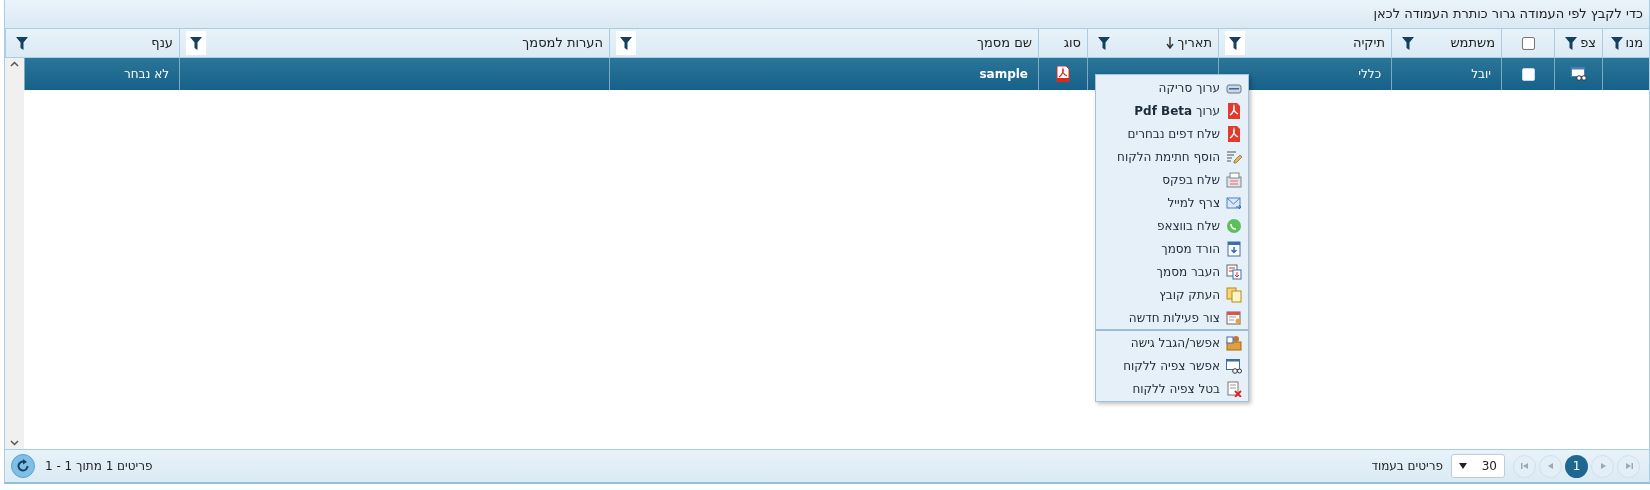 The height and width of the screenshot is (490, 1650). Describe the element at coordinates (1481, 74) in the screenshot. I see `table-cell-text: יובל` at that location.